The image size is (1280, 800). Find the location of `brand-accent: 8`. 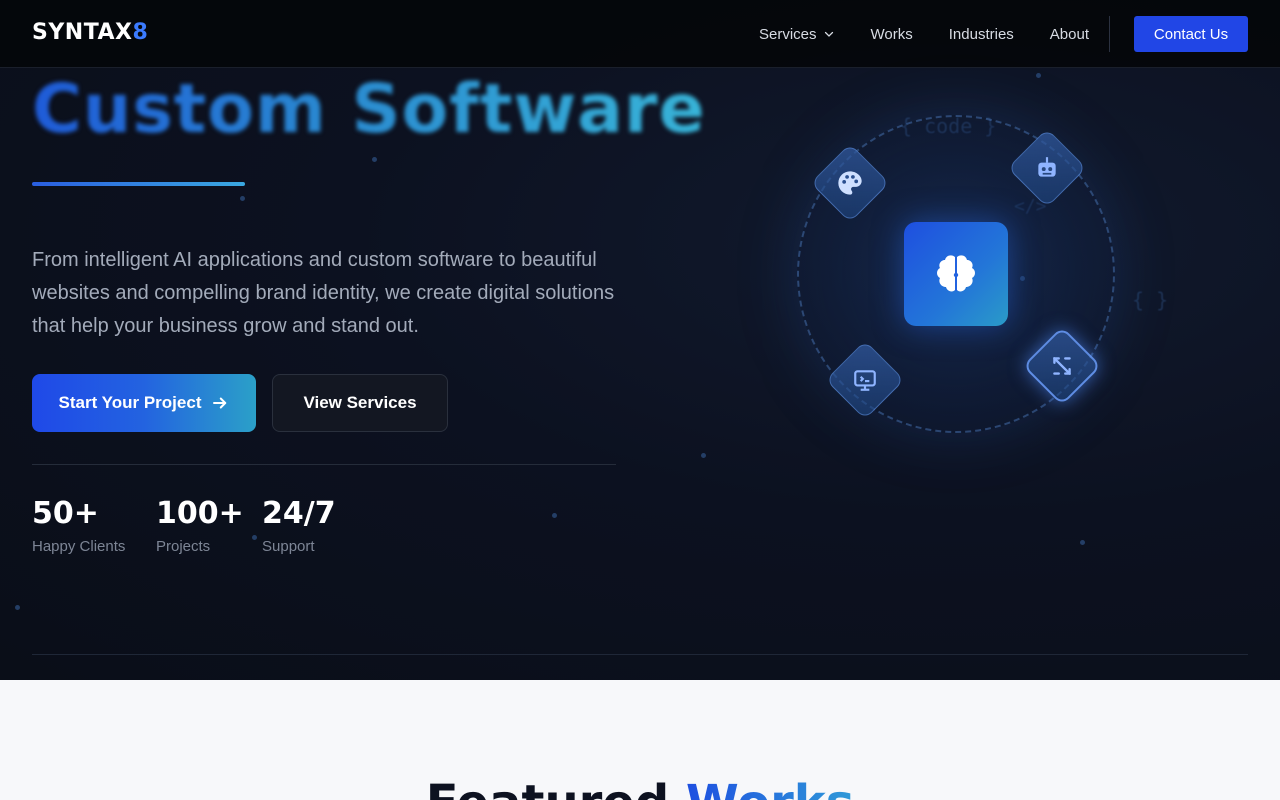

brand-accent: 8 is located at coordinates (140, 32).